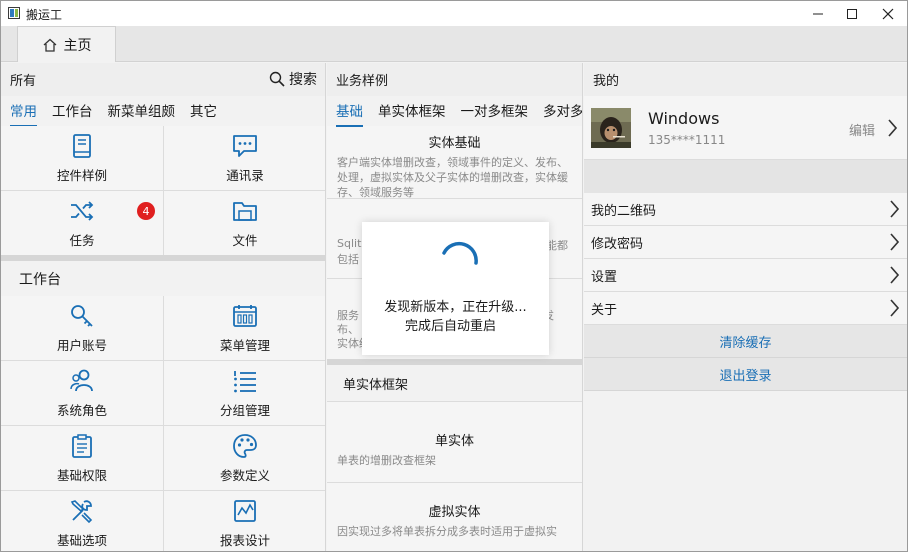  Describe the element at coordinates (82, 445) in the screenshot. I see `clipboard-icon` at that location.